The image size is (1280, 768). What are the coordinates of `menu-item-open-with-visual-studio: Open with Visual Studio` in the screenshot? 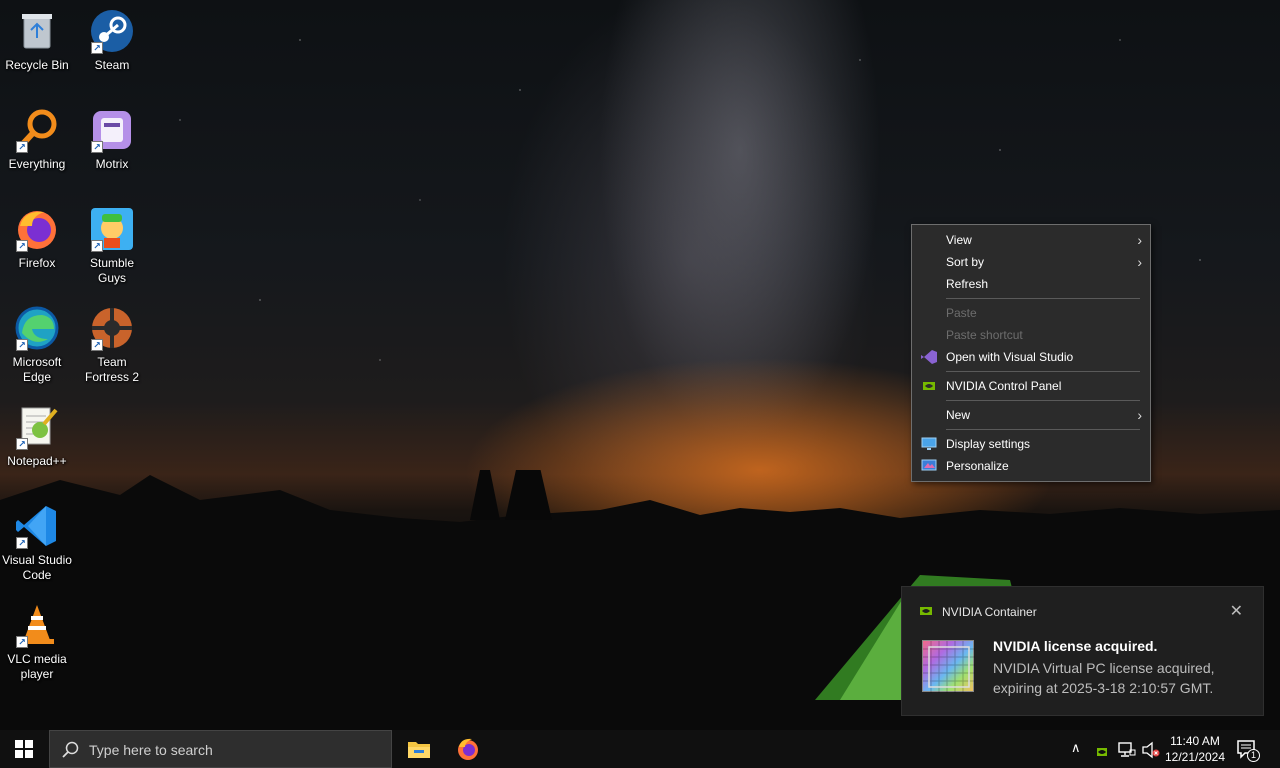 It's located at (1031, 357).